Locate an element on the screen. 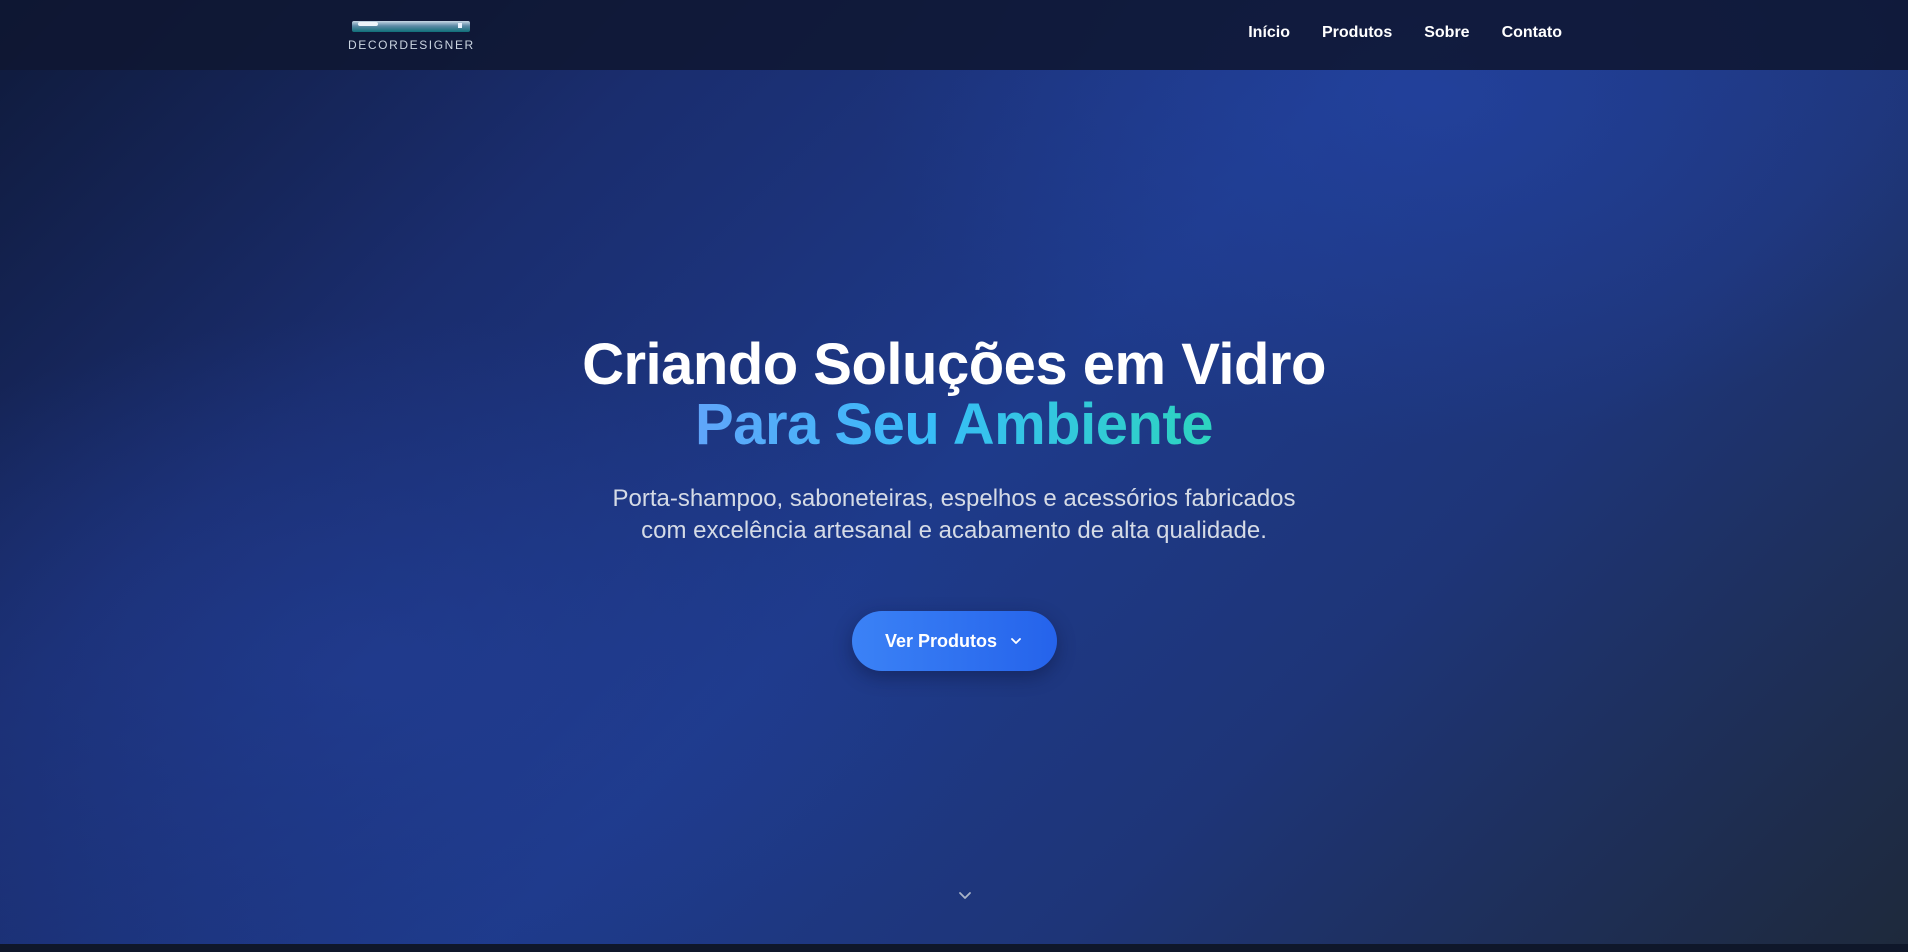 The height and width of the screenshot is (952, 1908). ver-produtos-label: Ver Produtos is located at coordinates (941, 640).